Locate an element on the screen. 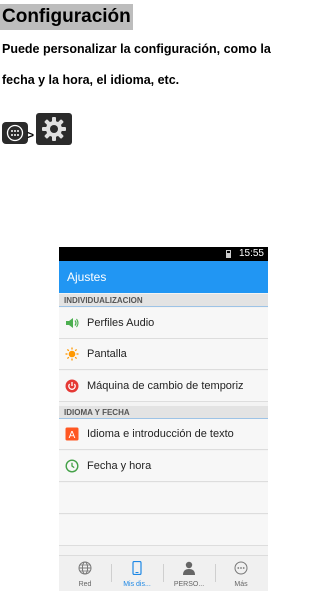  phone-device-icon is located at coordinates (137, 568).